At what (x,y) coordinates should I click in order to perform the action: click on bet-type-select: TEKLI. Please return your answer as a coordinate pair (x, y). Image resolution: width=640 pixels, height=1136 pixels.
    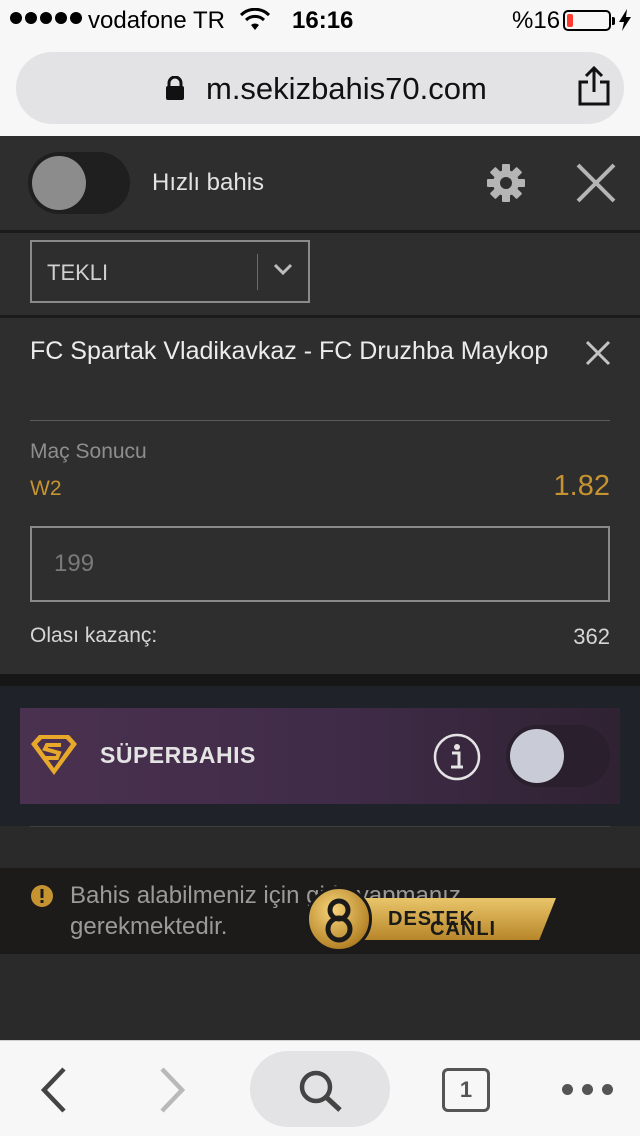
    Looking at the image, I should click on (170, 271).